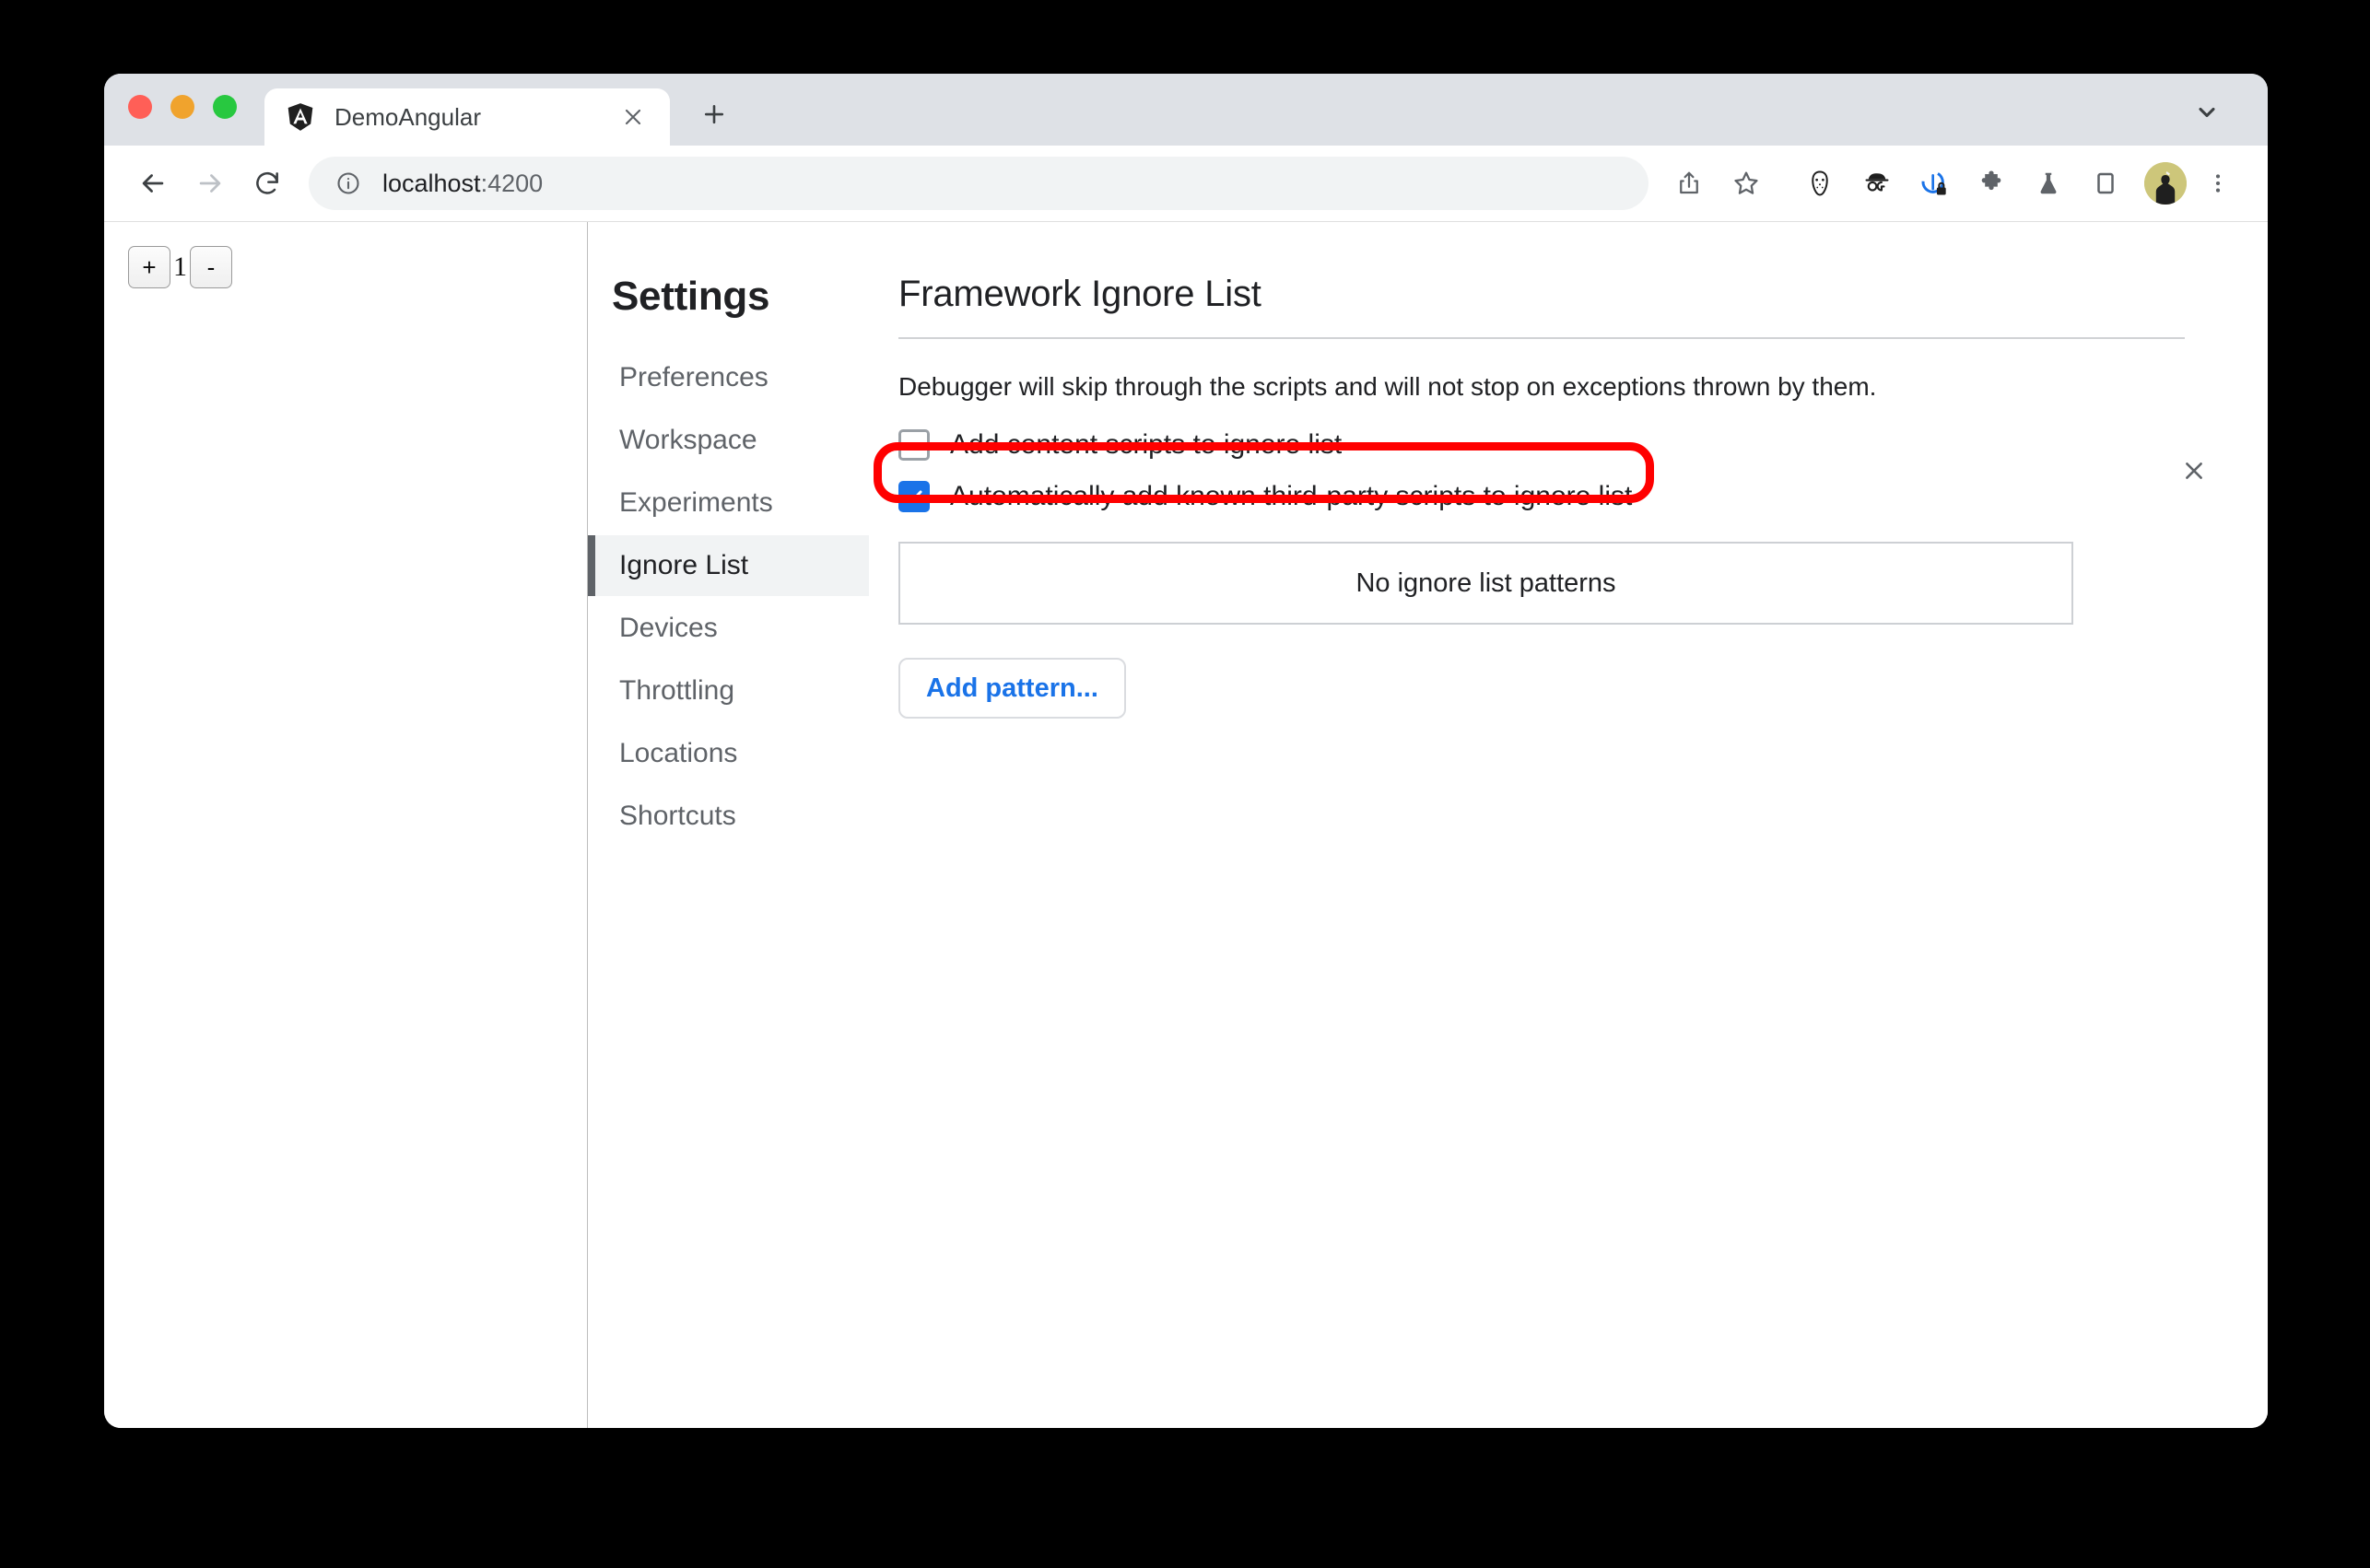 The height and width of the screenshot is (1568, 2370). What do you see at coordinates (693, 377) in the screenshot?
I see `sidebar-item-label: Preferences` at bounding box center [693, 377].